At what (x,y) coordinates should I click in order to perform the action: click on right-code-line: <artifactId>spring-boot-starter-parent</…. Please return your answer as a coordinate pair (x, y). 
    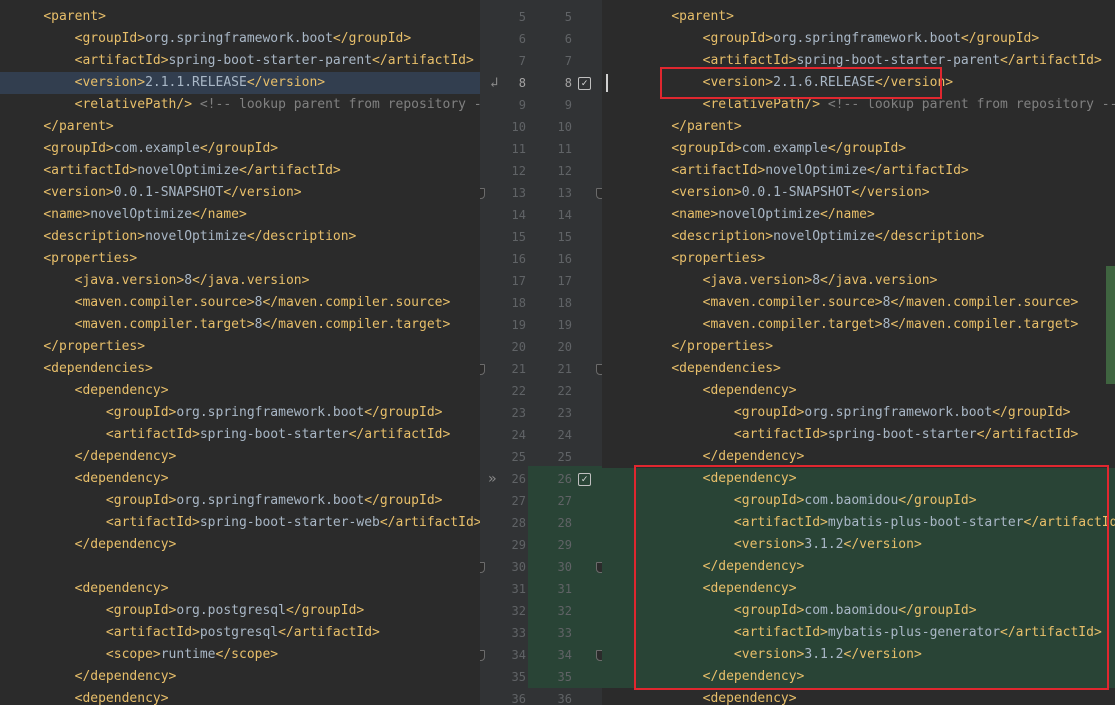
    Looking at the image, I should click on (858, 61).